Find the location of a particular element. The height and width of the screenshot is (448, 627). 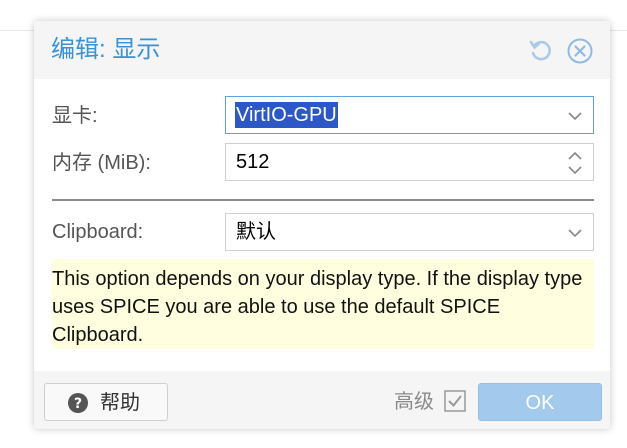

dialog-footer: ? 帮助 高级 OK is located at coordinates (322, 400).